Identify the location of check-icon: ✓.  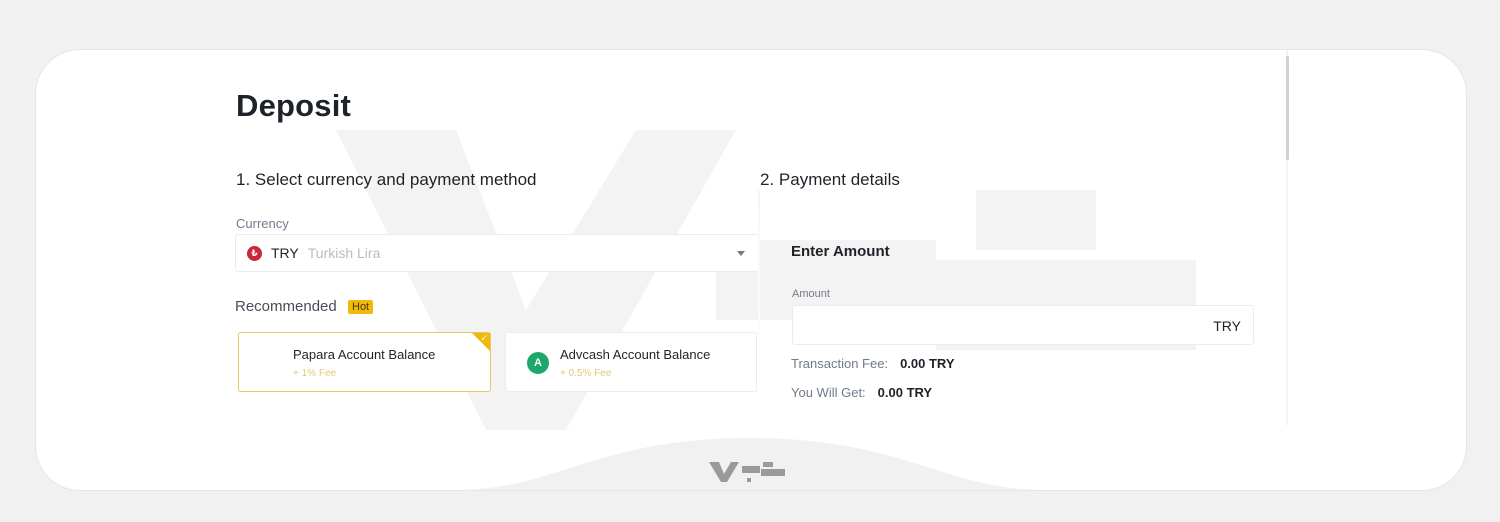
(484, 338).